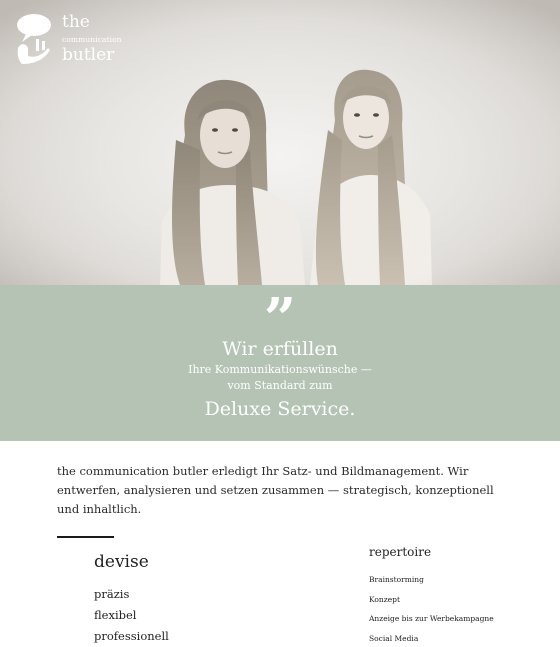  Describe the element at coordinates (280, 349) in the screenshot. I see `quote-headline: Wir erfüllen` at that location.